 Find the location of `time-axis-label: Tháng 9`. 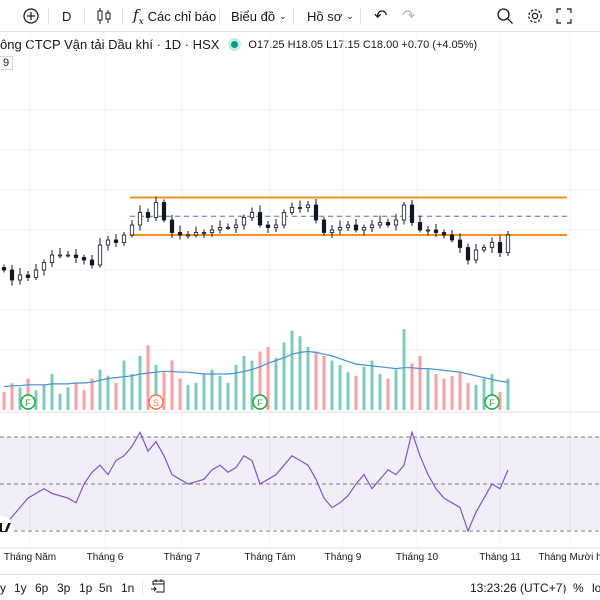

time-axis-label: Tháng 9 is located at coordinates (343, 557).